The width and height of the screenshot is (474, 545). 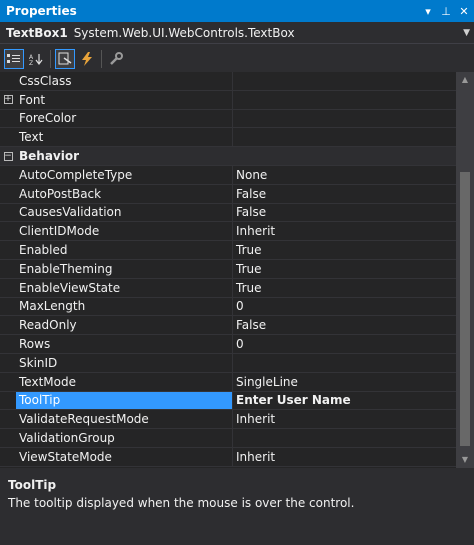 I want to click on property-row-autocompletetype: AutoCompleteType None, so click(x=228, y=175).